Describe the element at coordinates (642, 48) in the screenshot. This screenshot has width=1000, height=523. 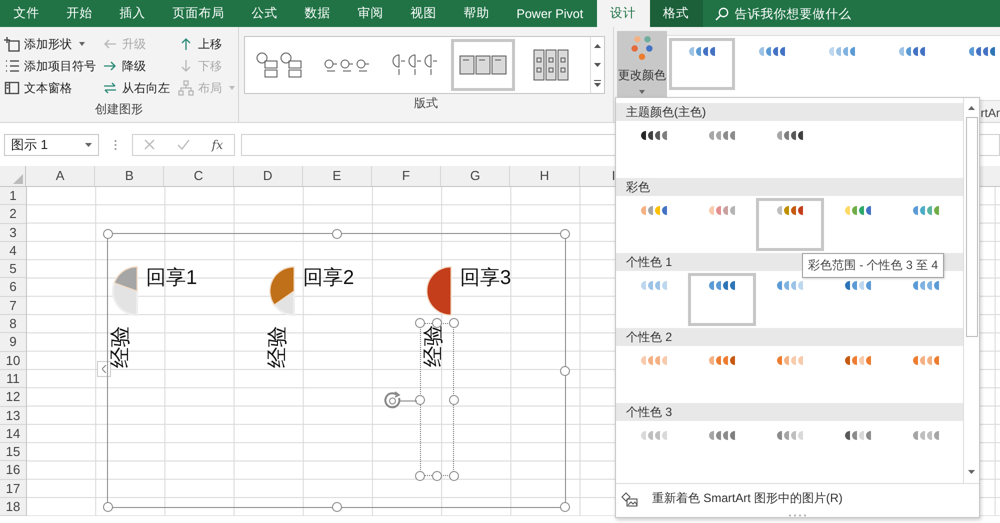
I see `color-dots-icon` at that location.